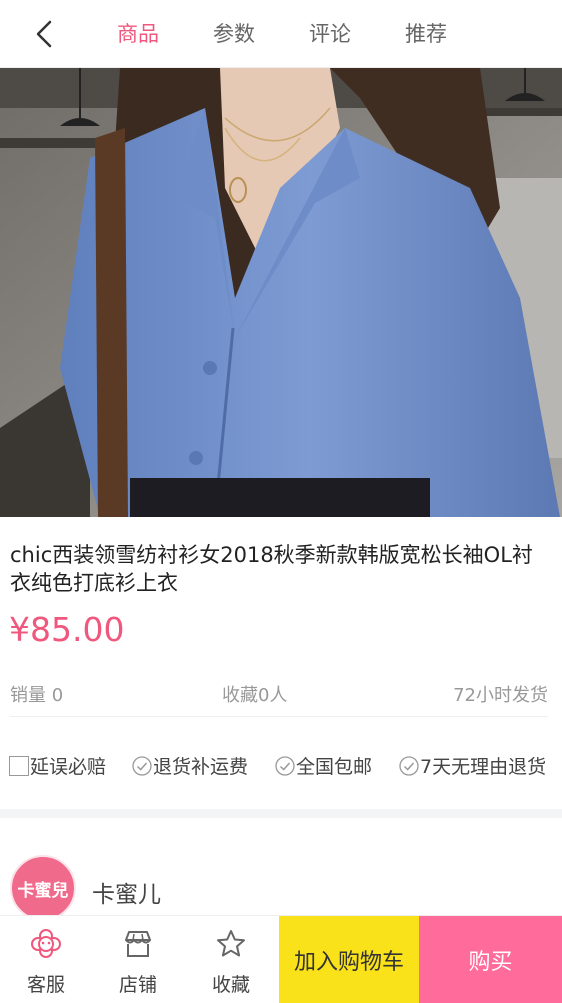 Image resolution: width=562 pixels, height=1003 pixels. I want to click on guarantee-item: 7天无理由退货, so click(472, 765).